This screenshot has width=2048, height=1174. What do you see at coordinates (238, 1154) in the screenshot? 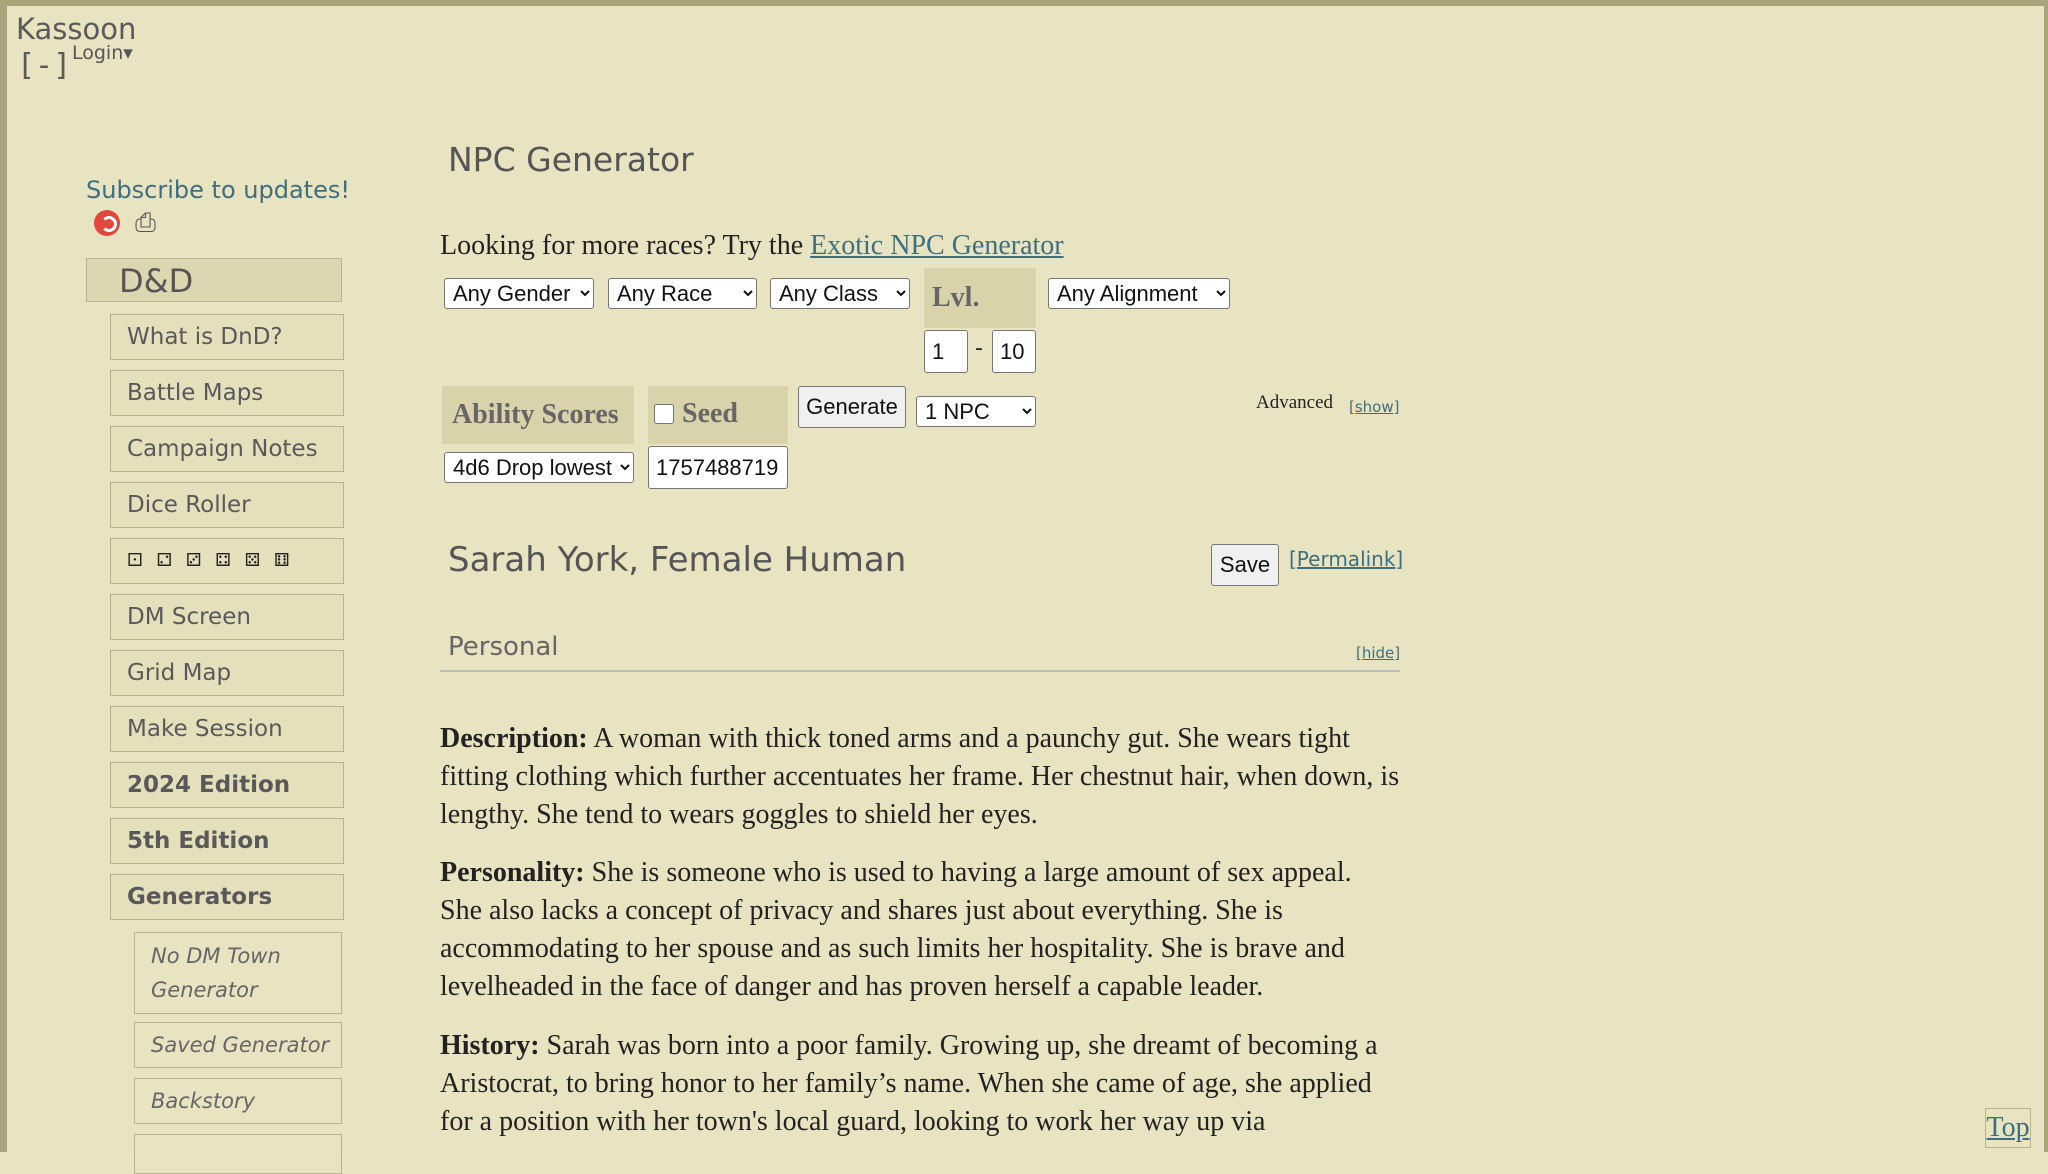
I see `sidebar-sub-more` at bounding box center [238, 1154].